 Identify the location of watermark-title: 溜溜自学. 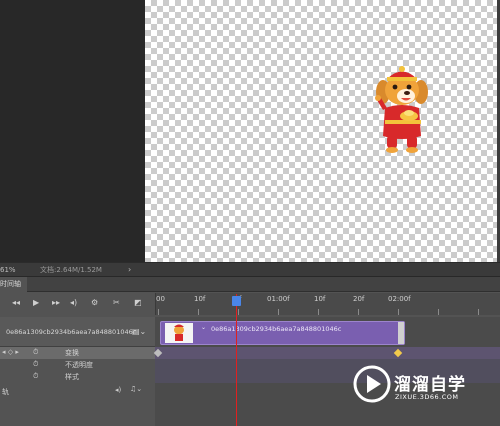
(430, 385).